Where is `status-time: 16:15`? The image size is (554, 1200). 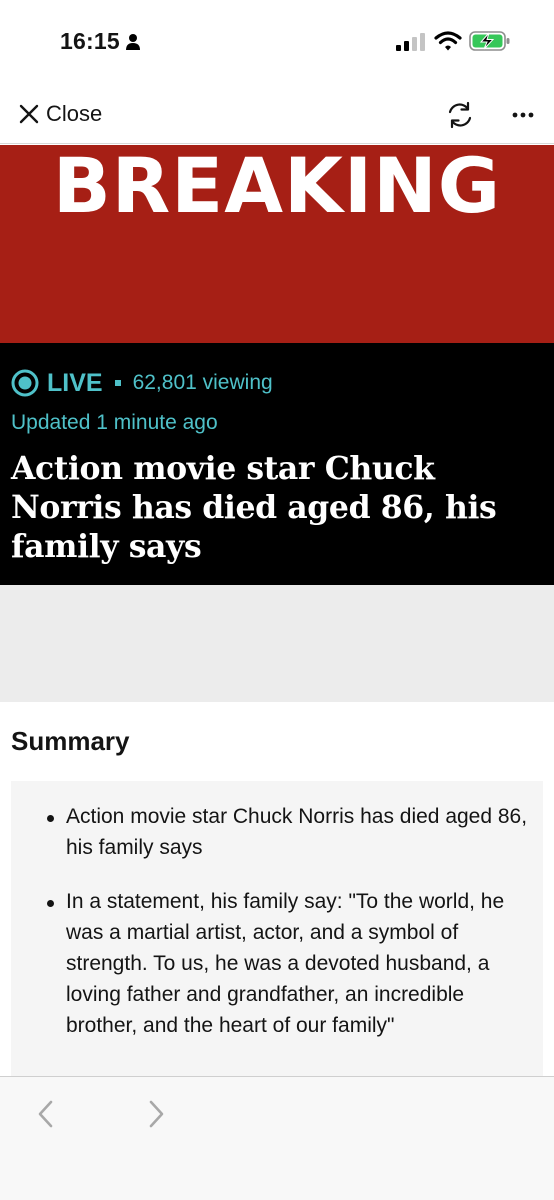 status-time: 16:15 is located at coordinates (90, 41).